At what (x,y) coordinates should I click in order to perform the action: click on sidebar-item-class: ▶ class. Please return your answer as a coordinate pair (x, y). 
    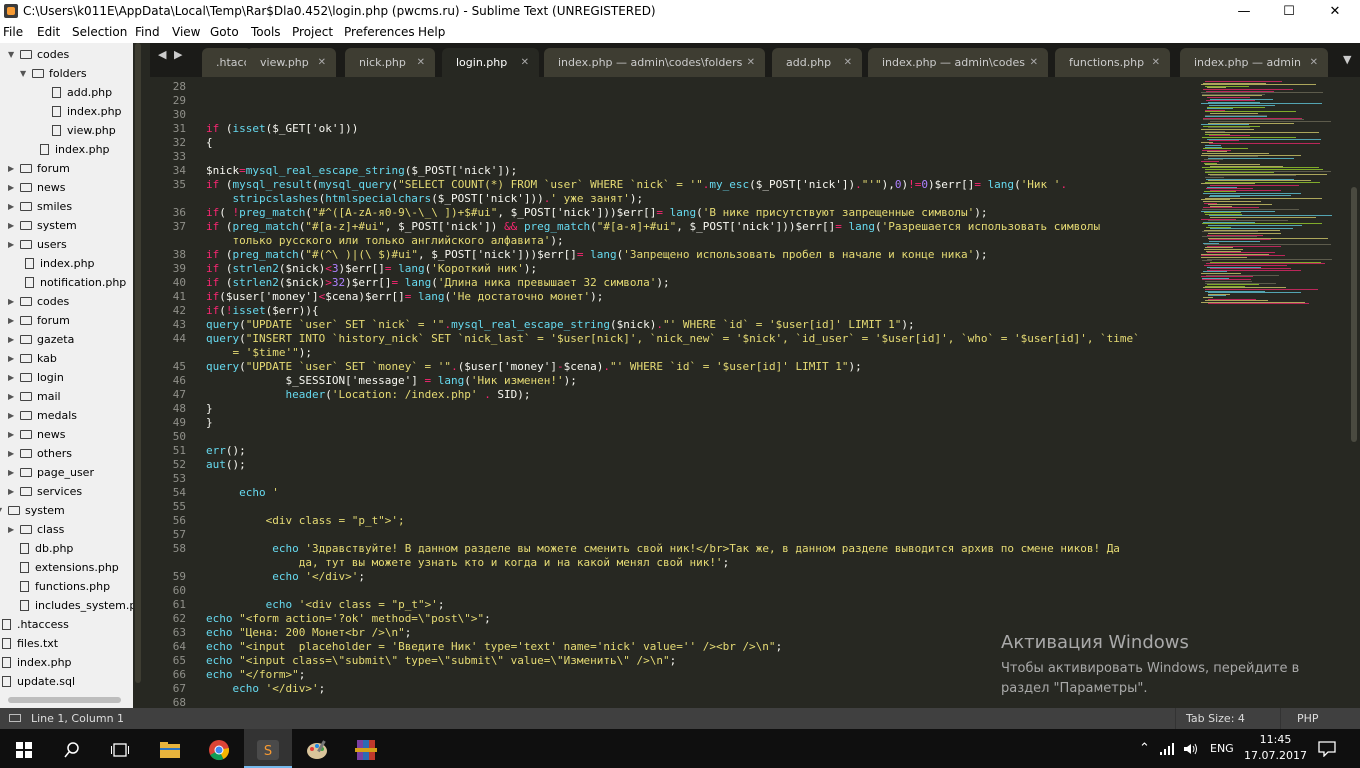
    Looking at the image, I should click on (36, 529).